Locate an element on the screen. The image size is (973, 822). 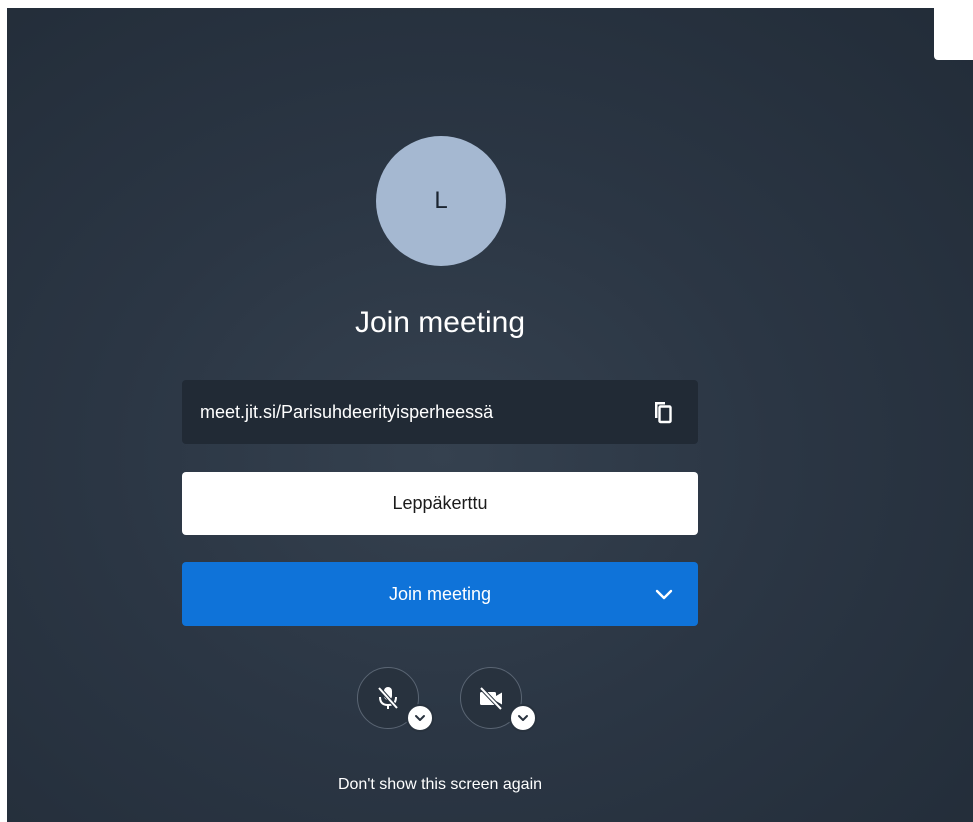
avatar-initial: L is located at coordinates (441, 200).